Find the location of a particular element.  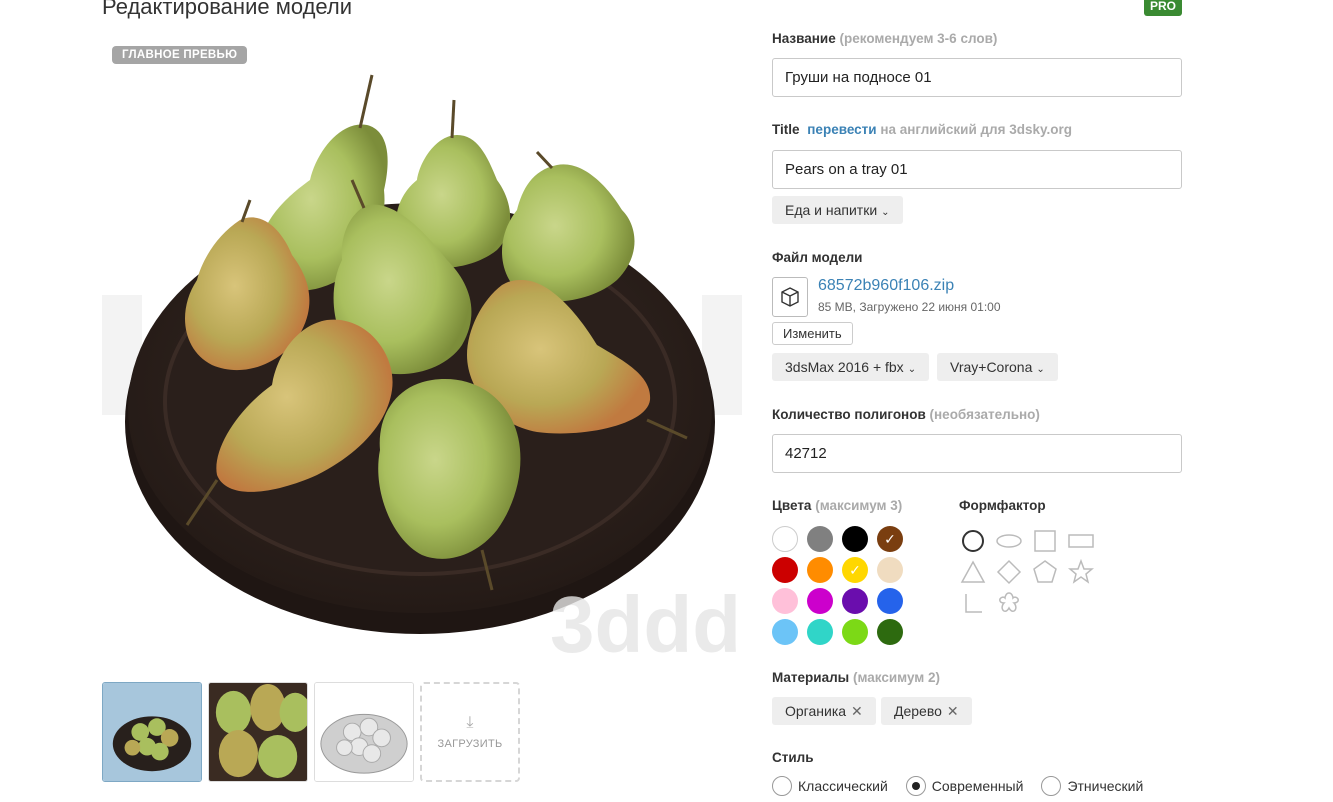

translate-link: перевести is located at coordinates (841, 129).